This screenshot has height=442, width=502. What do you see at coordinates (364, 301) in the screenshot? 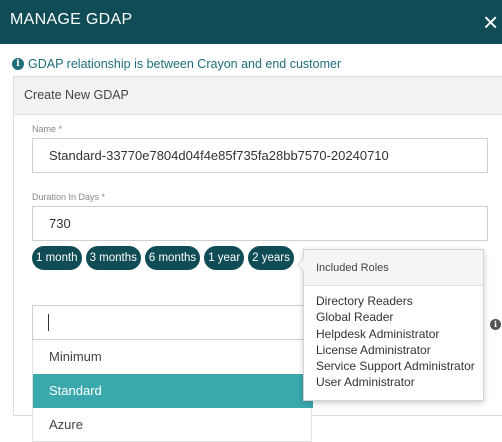
I see `role-item: Directory Readers` at bounding box center [364, 301].